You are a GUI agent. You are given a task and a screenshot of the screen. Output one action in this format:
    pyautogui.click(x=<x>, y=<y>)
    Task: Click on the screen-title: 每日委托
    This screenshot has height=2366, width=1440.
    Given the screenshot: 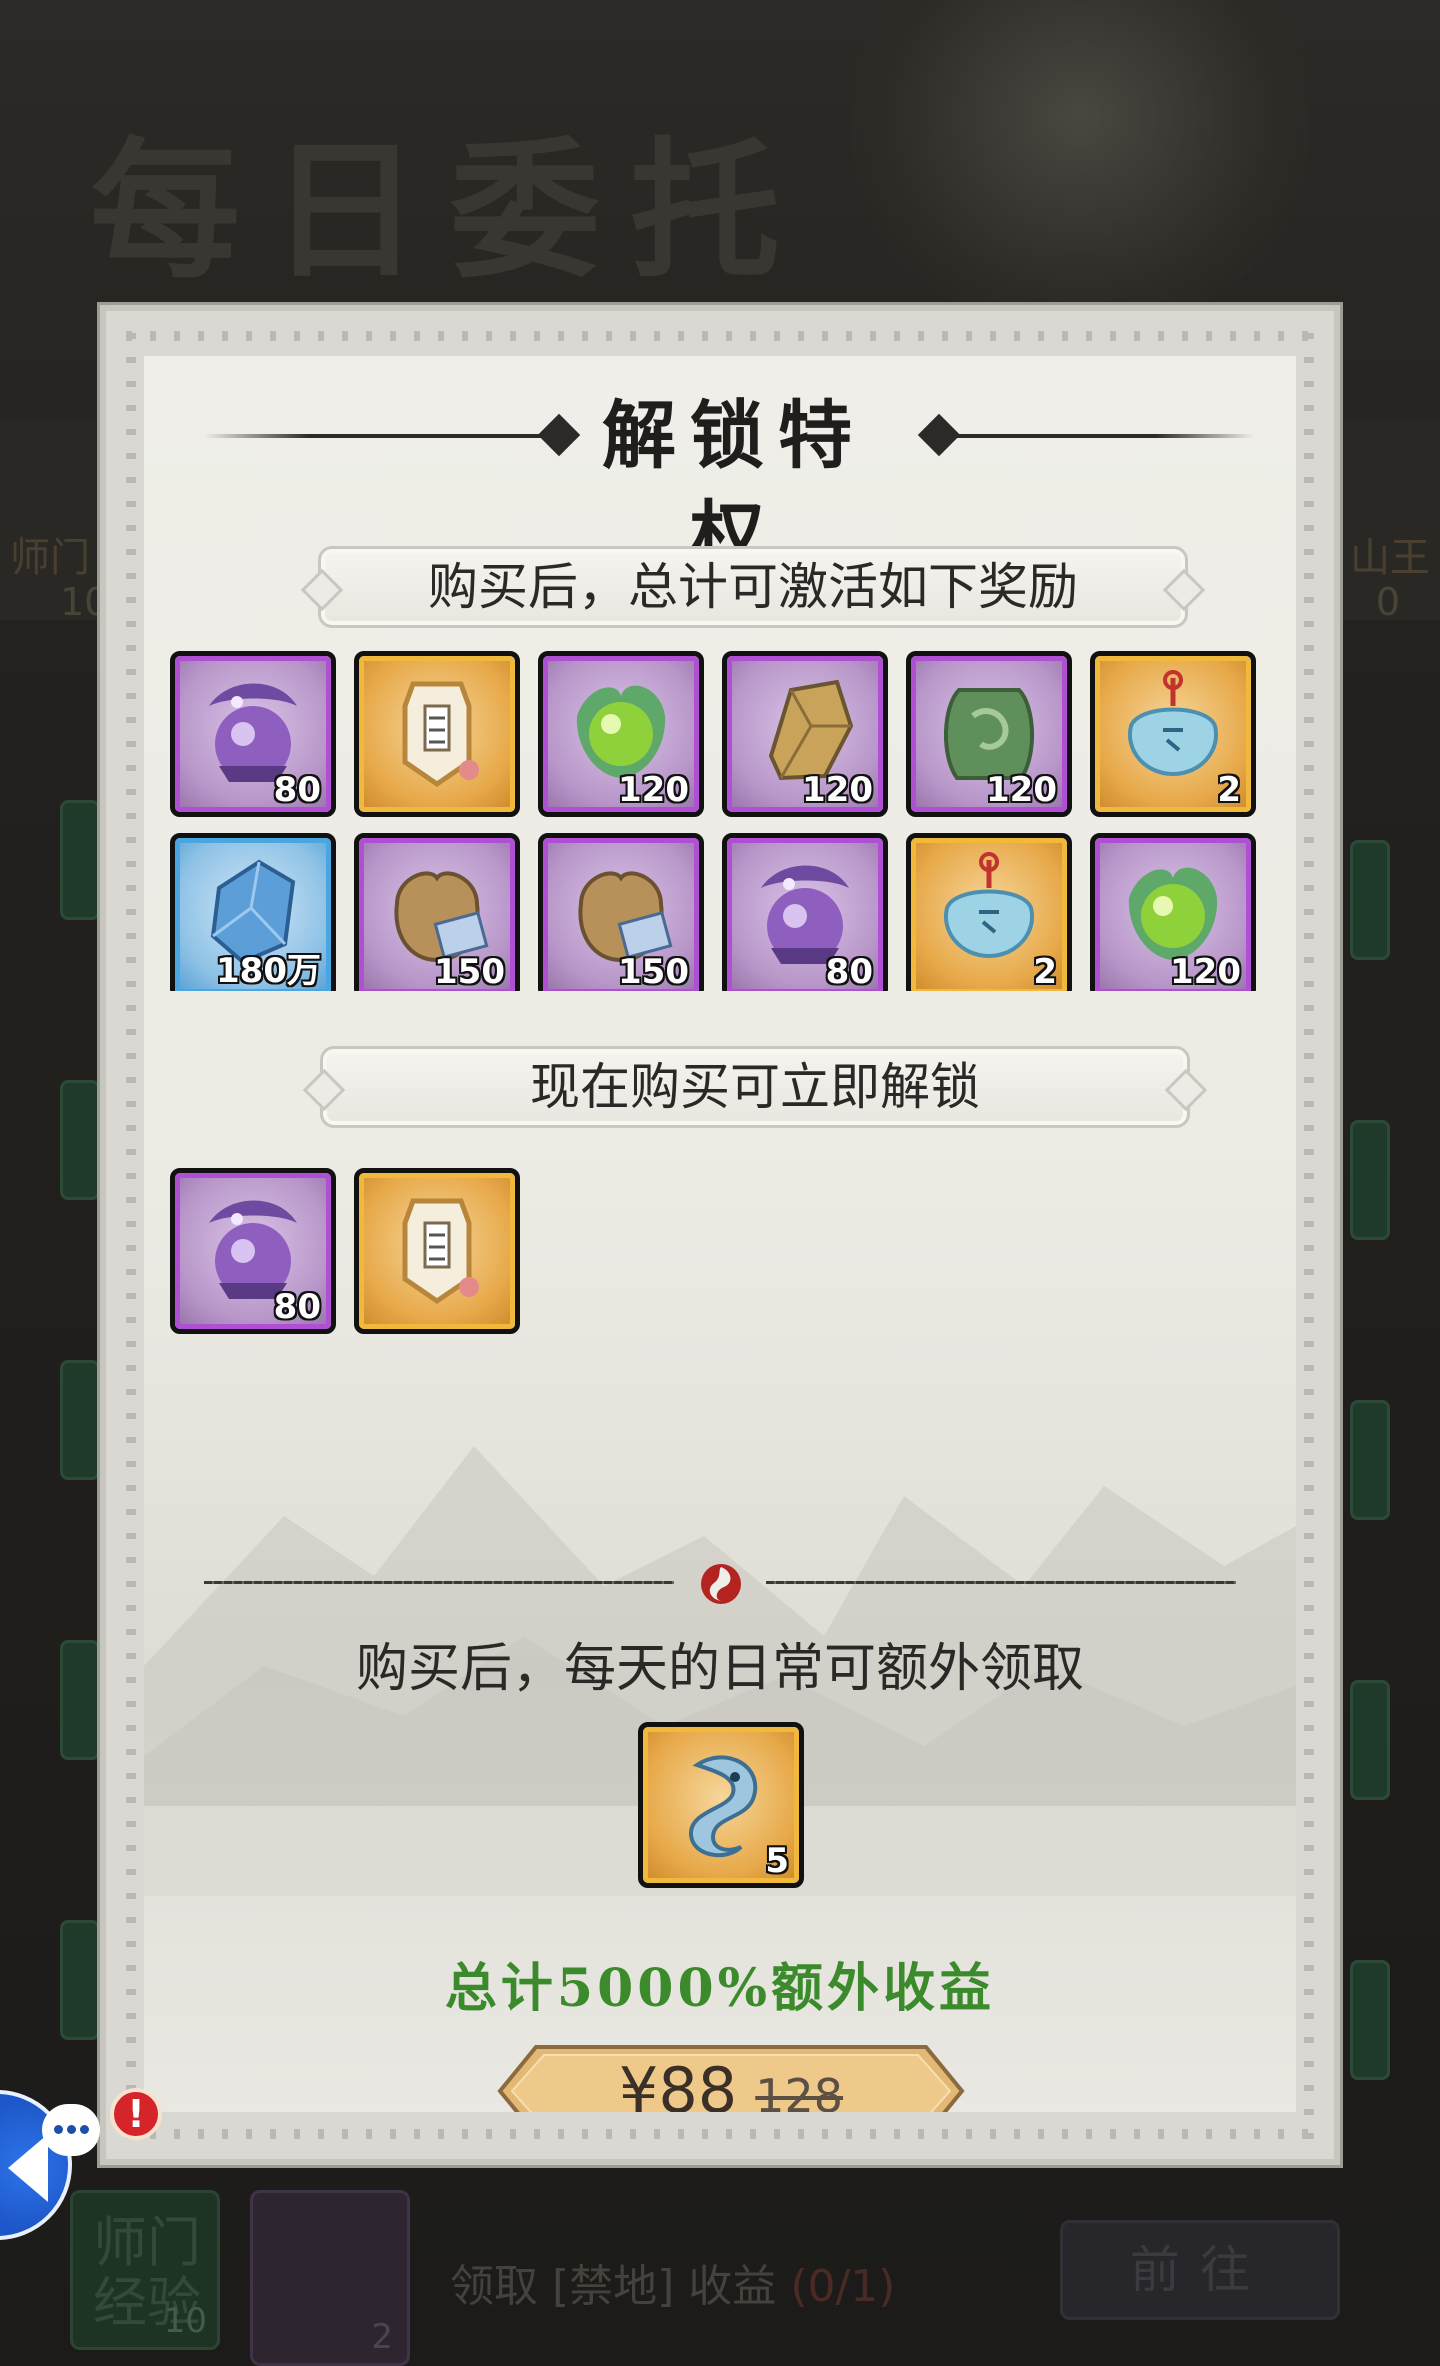 What is the action you would take?
    pyautogui.click(x=450, y=211)
    